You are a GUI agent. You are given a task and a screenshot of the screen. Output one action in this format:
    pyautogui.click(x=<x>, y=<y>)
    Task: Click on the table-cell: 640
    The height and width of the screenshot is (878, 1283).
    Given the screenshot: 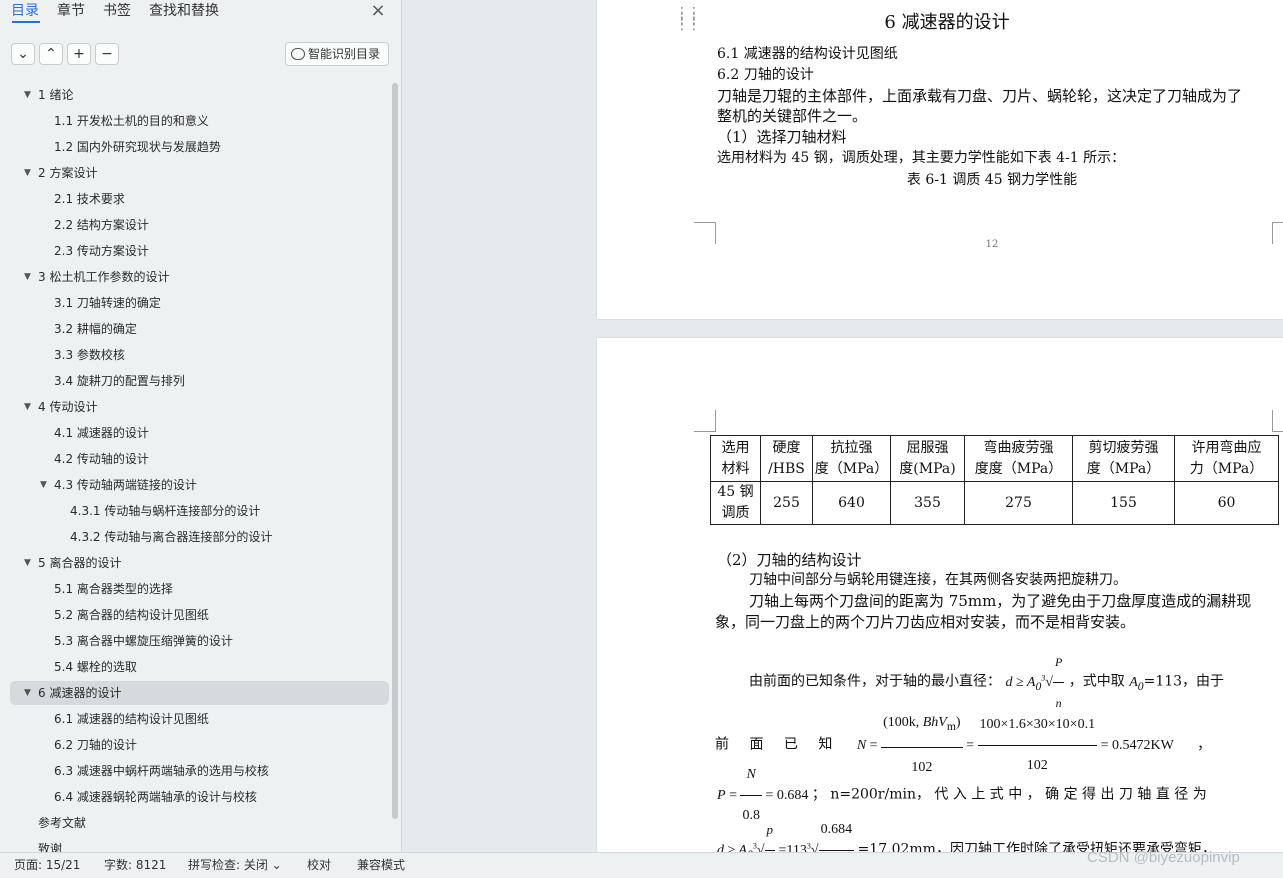 What is the action you would take?
    pyautogui.click(x=851, y=503)
    